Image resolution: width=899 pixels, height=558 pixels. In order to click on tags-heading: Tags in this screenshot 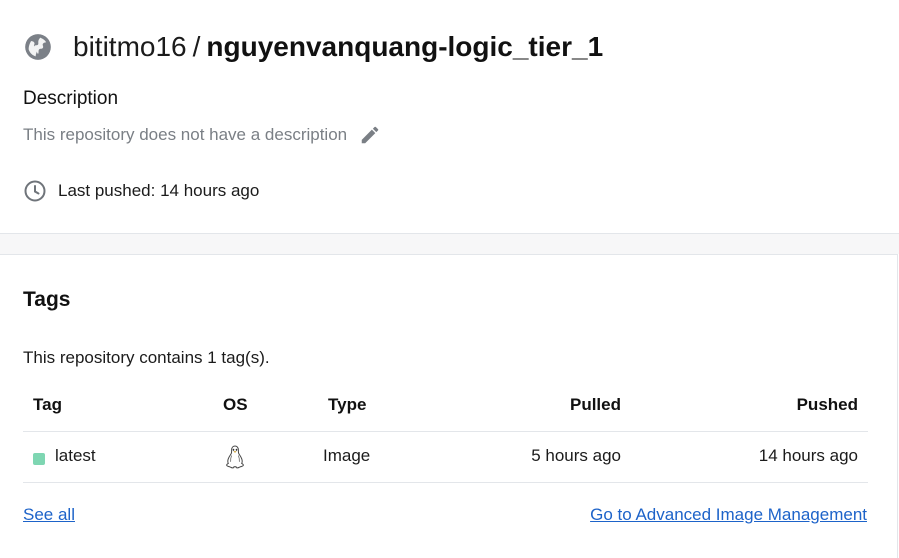, I will do `click(47, 299)`.